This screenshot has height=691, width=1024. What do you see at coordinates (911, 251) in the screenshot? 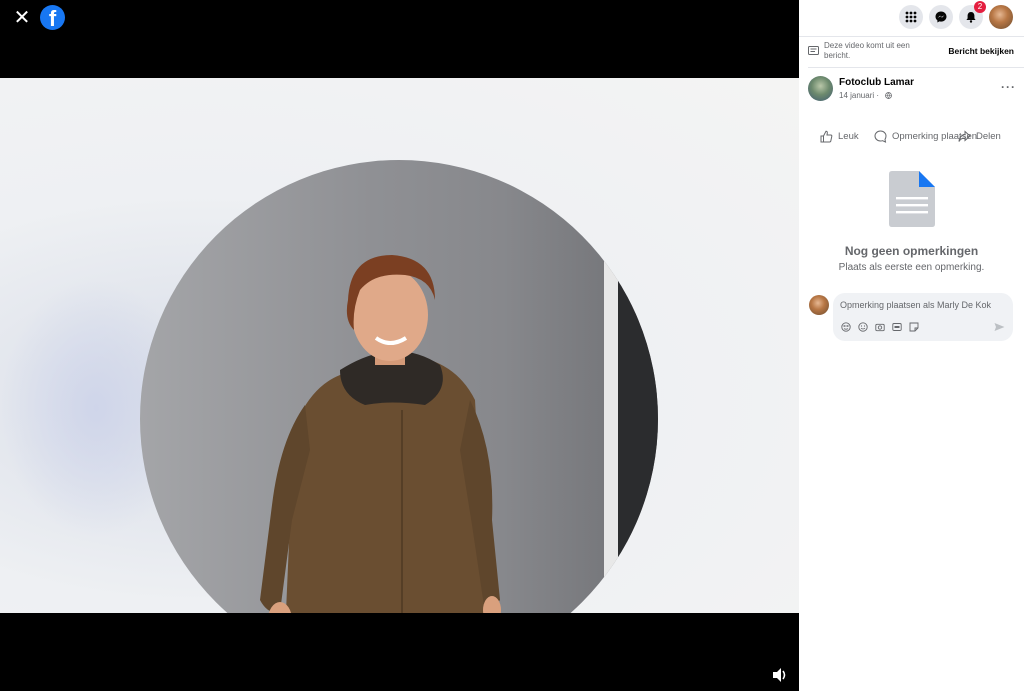
I see `no-comments-title: Nog geen opmerkingen` at bounding box center [911, 251].